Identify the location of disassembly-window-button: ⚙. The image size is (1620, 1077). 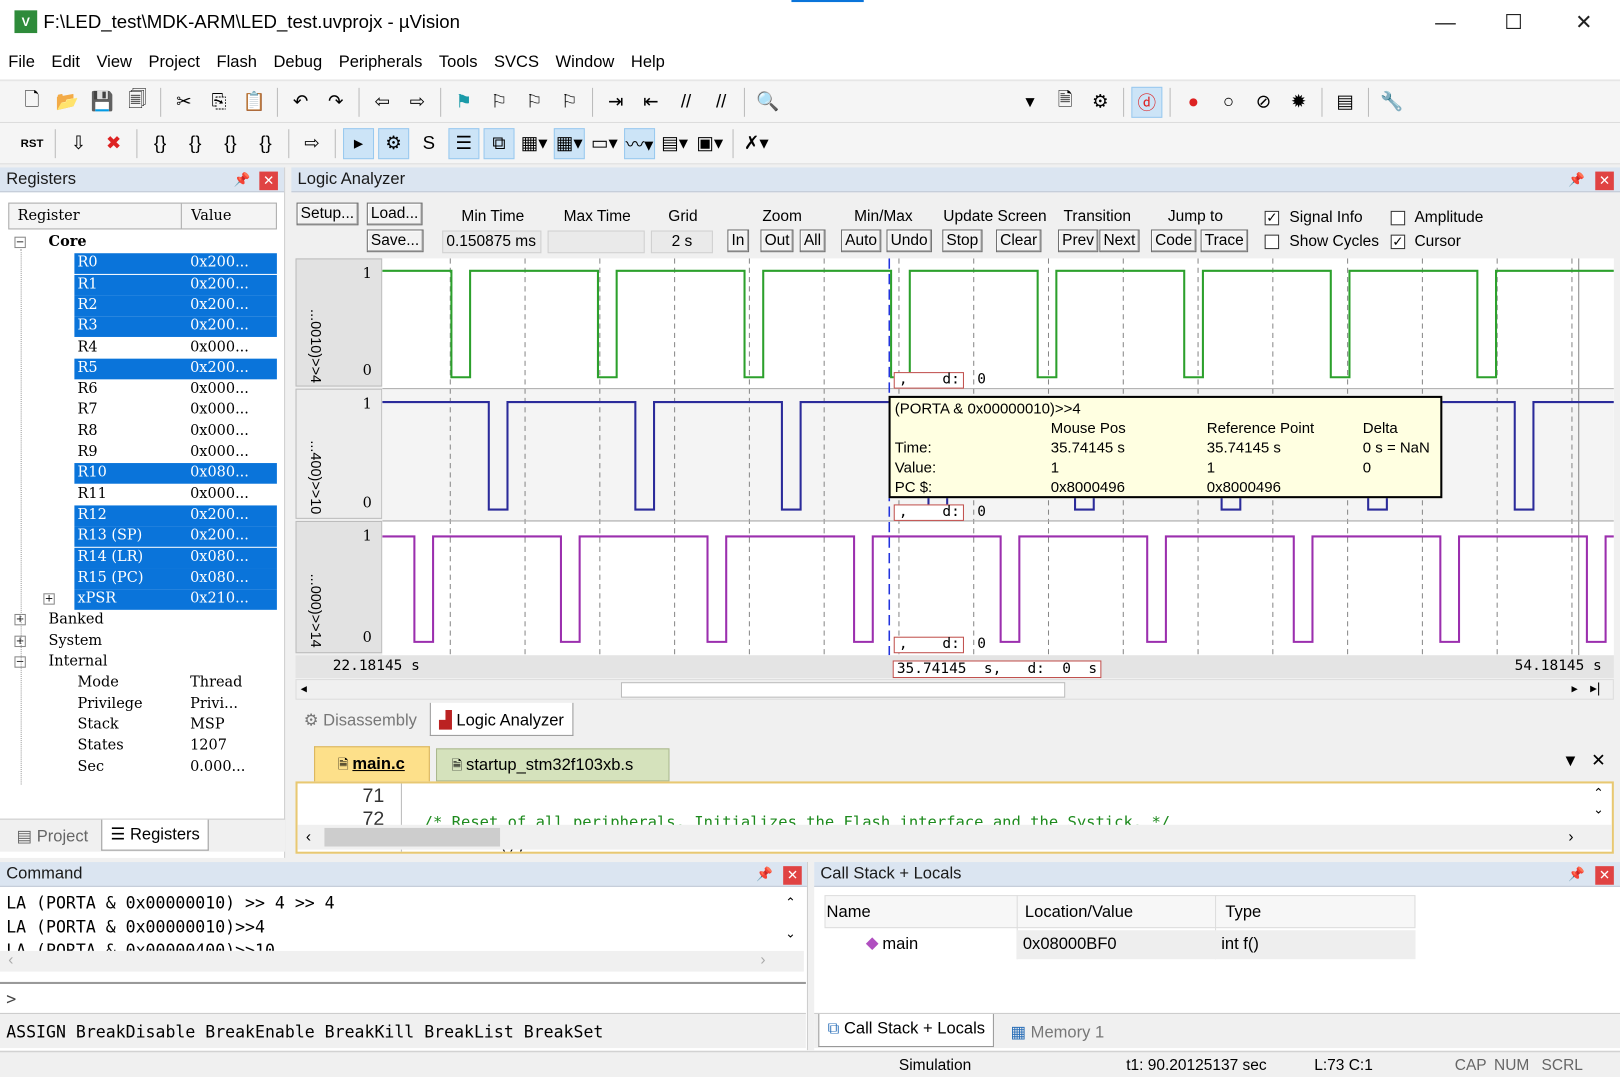
(394, 143).